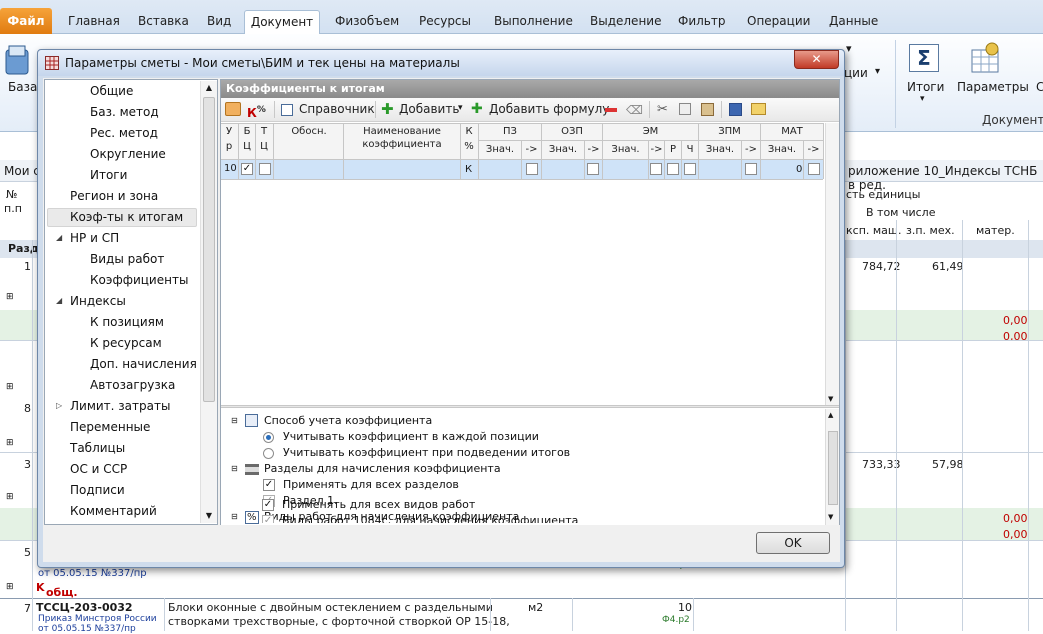 This screenshot has height=634, width=1043. What do you see at coordinates (22, 87) in the screenshot?
I see `baza-label: База` at bounding box center [22, 87].